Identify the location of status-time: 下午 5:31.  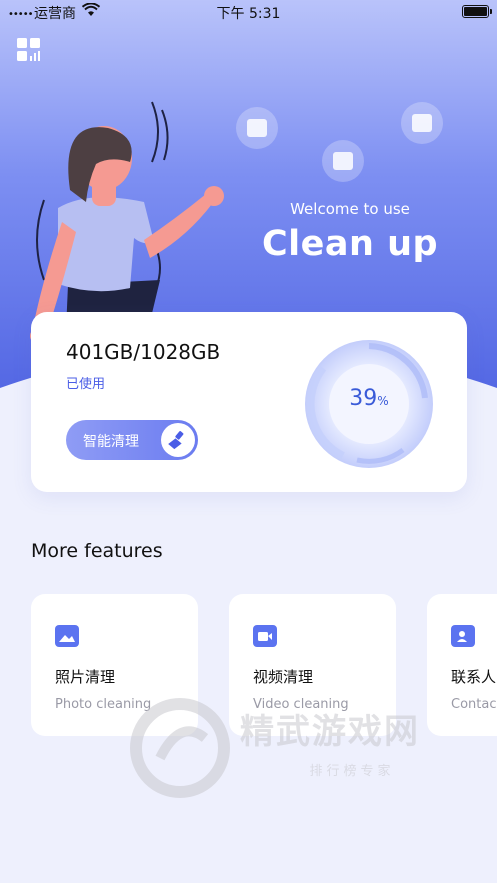
(248, 14).